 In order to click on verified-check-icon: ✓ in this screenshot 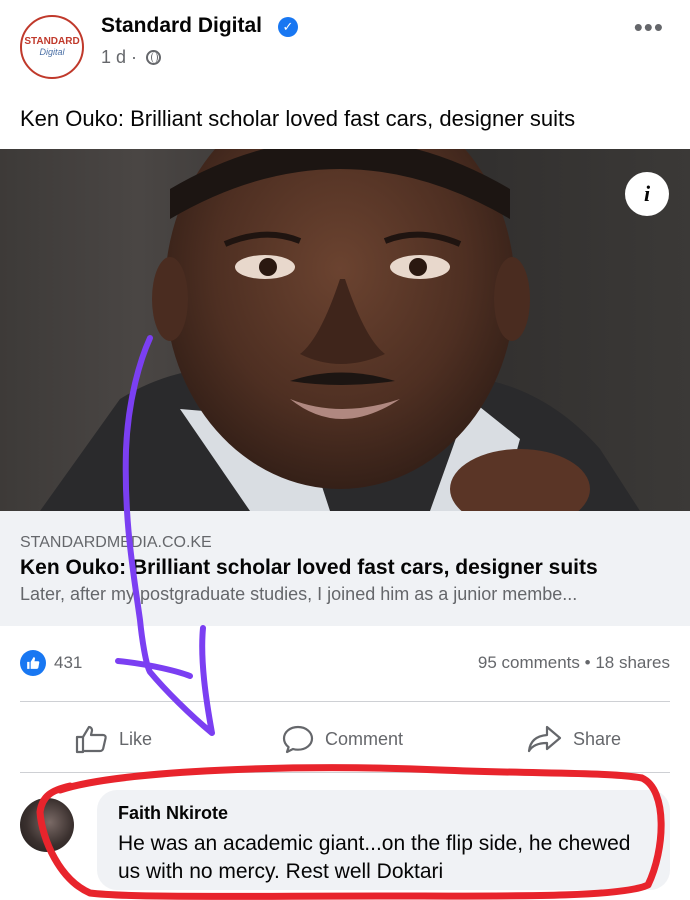, I will do `click(288, 27)`.